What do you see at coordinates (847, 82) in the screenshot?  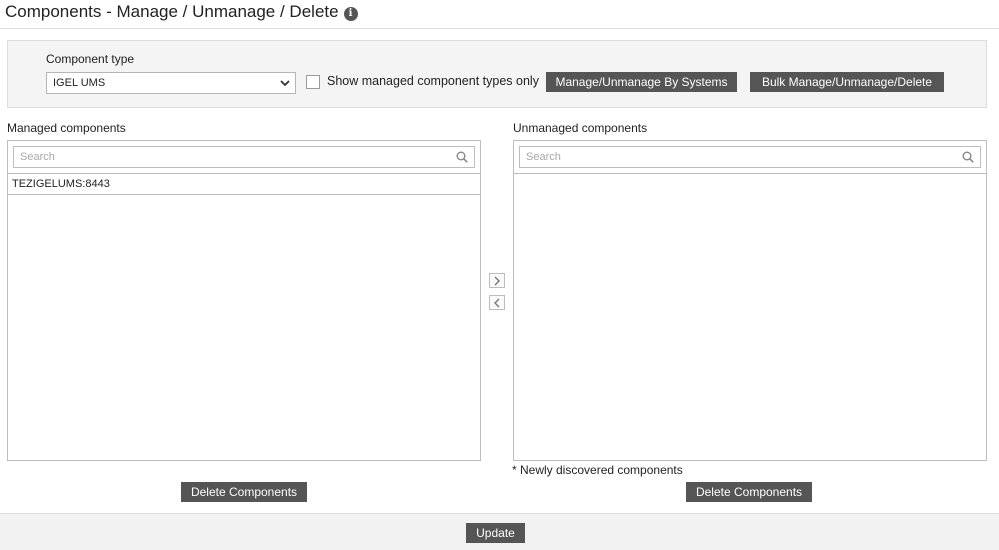 I see `bulk-manage-button: Bulk Manage/Unmanage/Delete` at bounding box center [847, 82].